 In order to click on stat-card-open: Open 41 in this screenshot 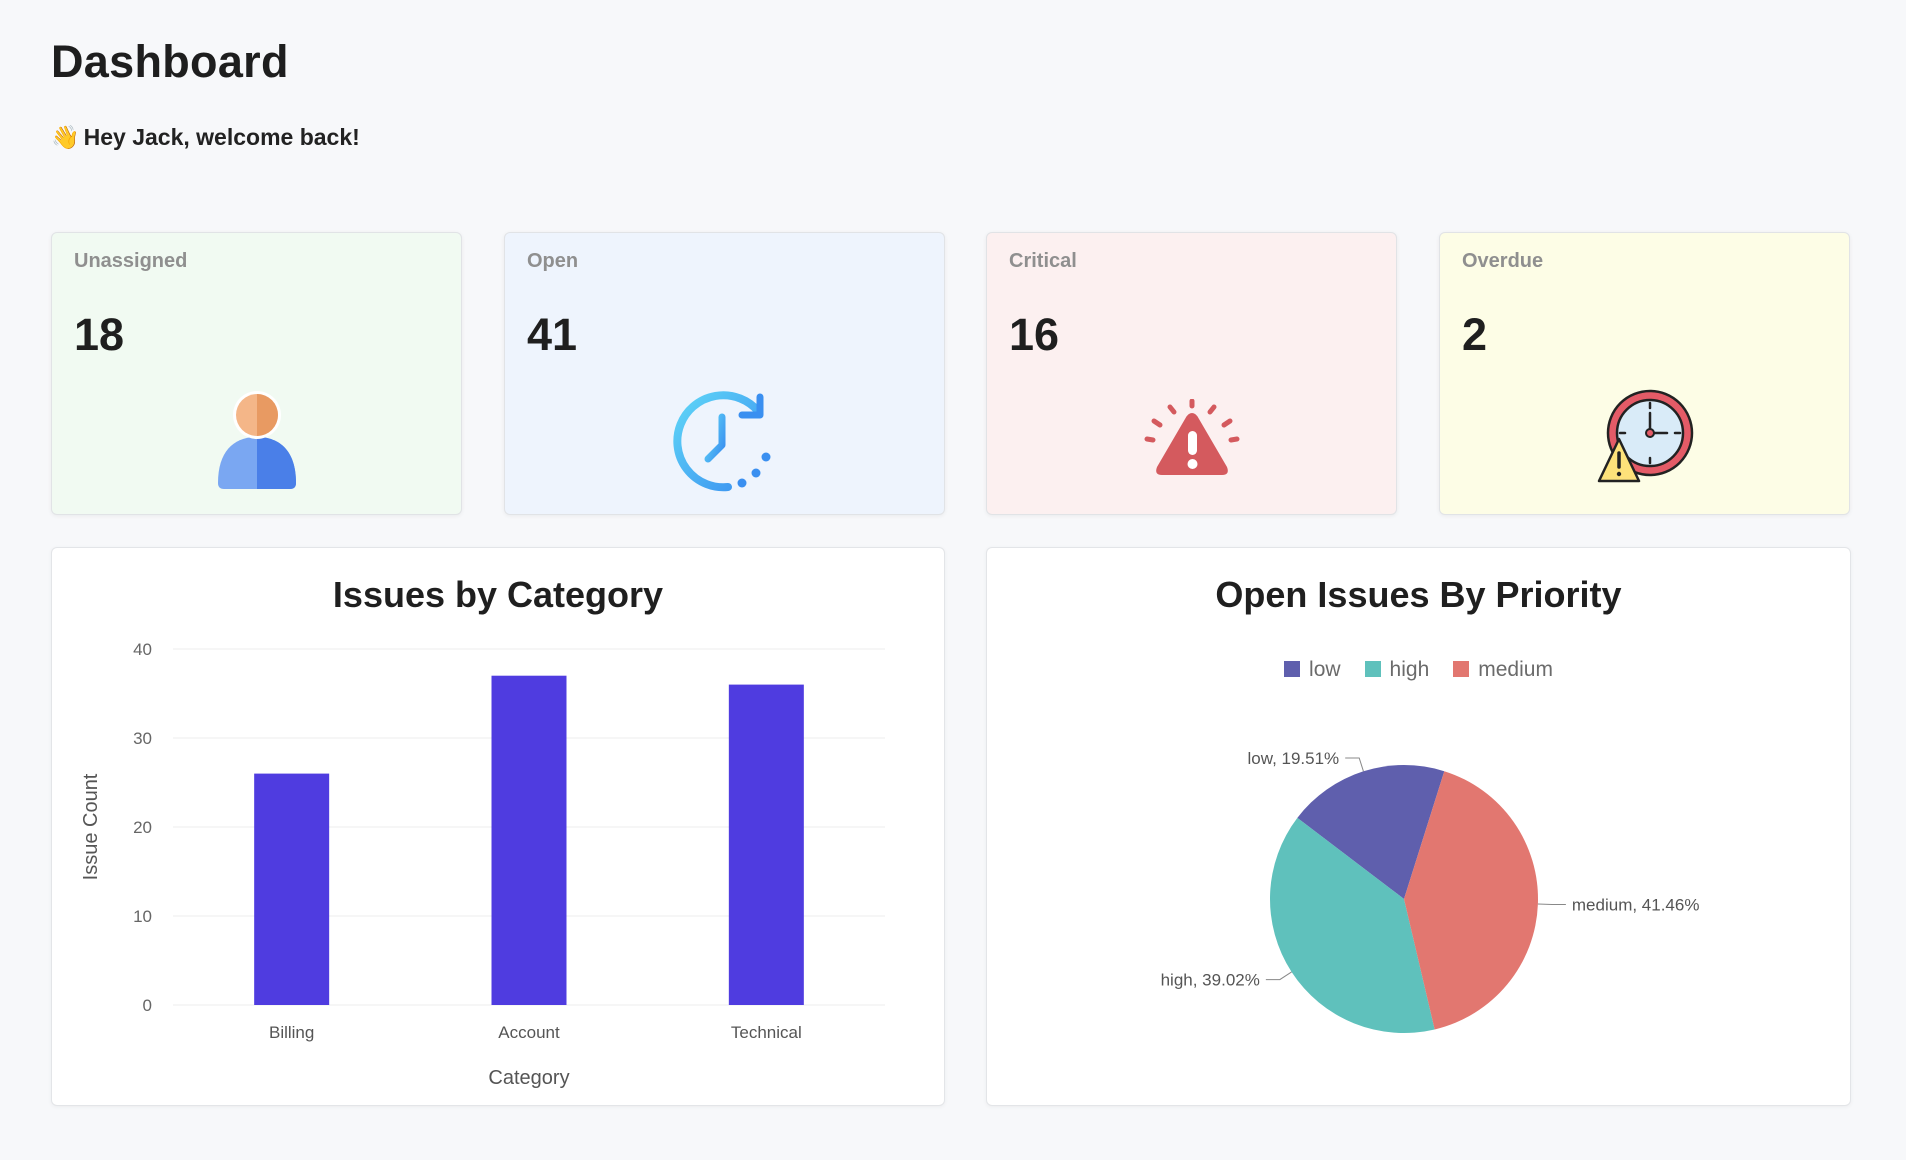, I will do `click(724, 373)`.